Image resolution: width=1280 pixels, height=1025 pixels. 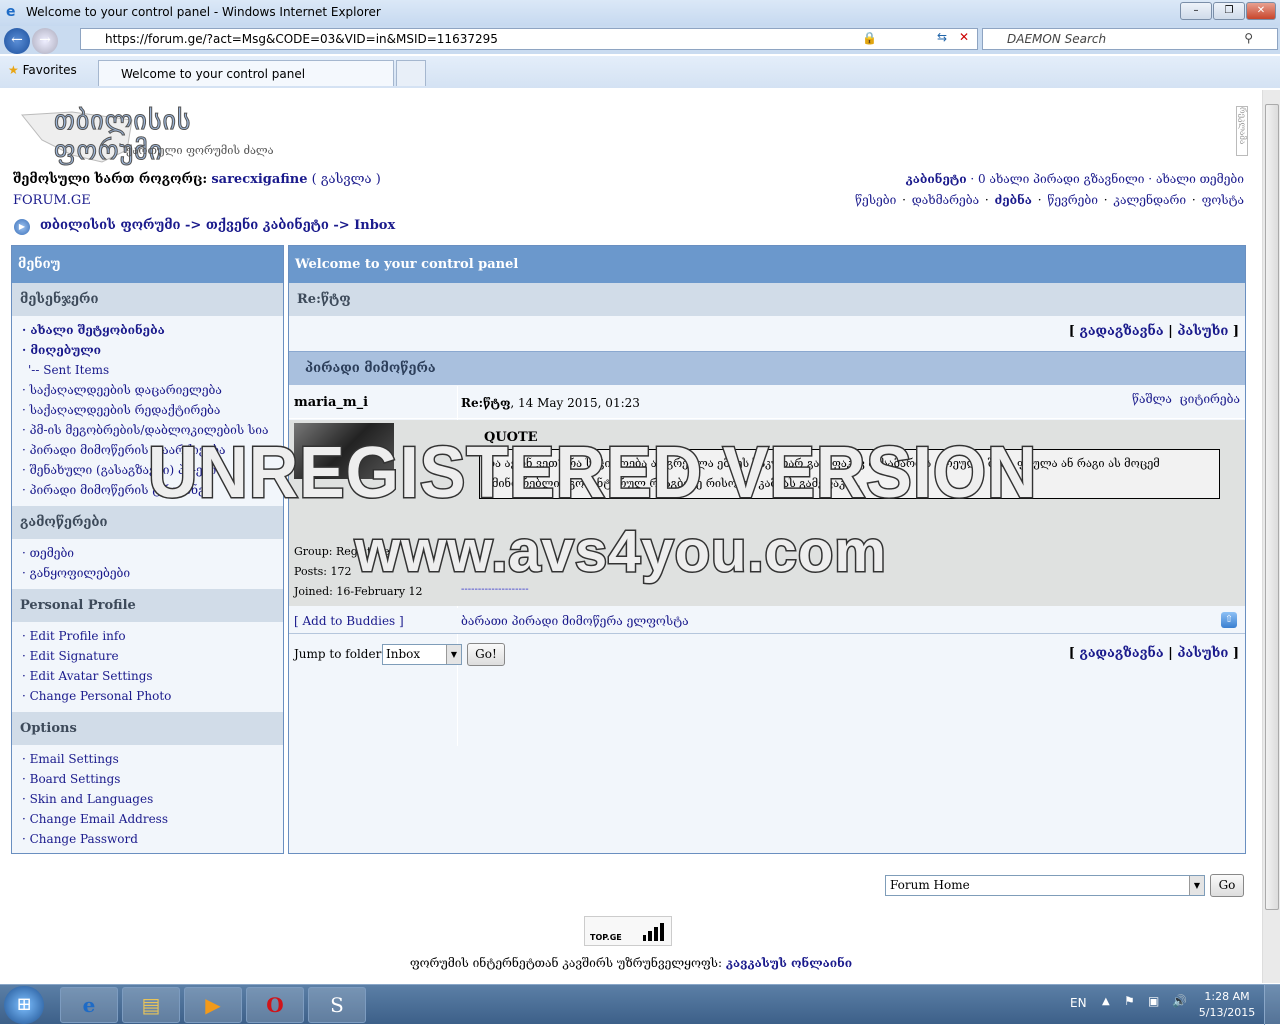 What do you see at coordinates (52, 200) in the screenshot?
I see `site-link: FORUM.GE` at bounding box center [52, 200].